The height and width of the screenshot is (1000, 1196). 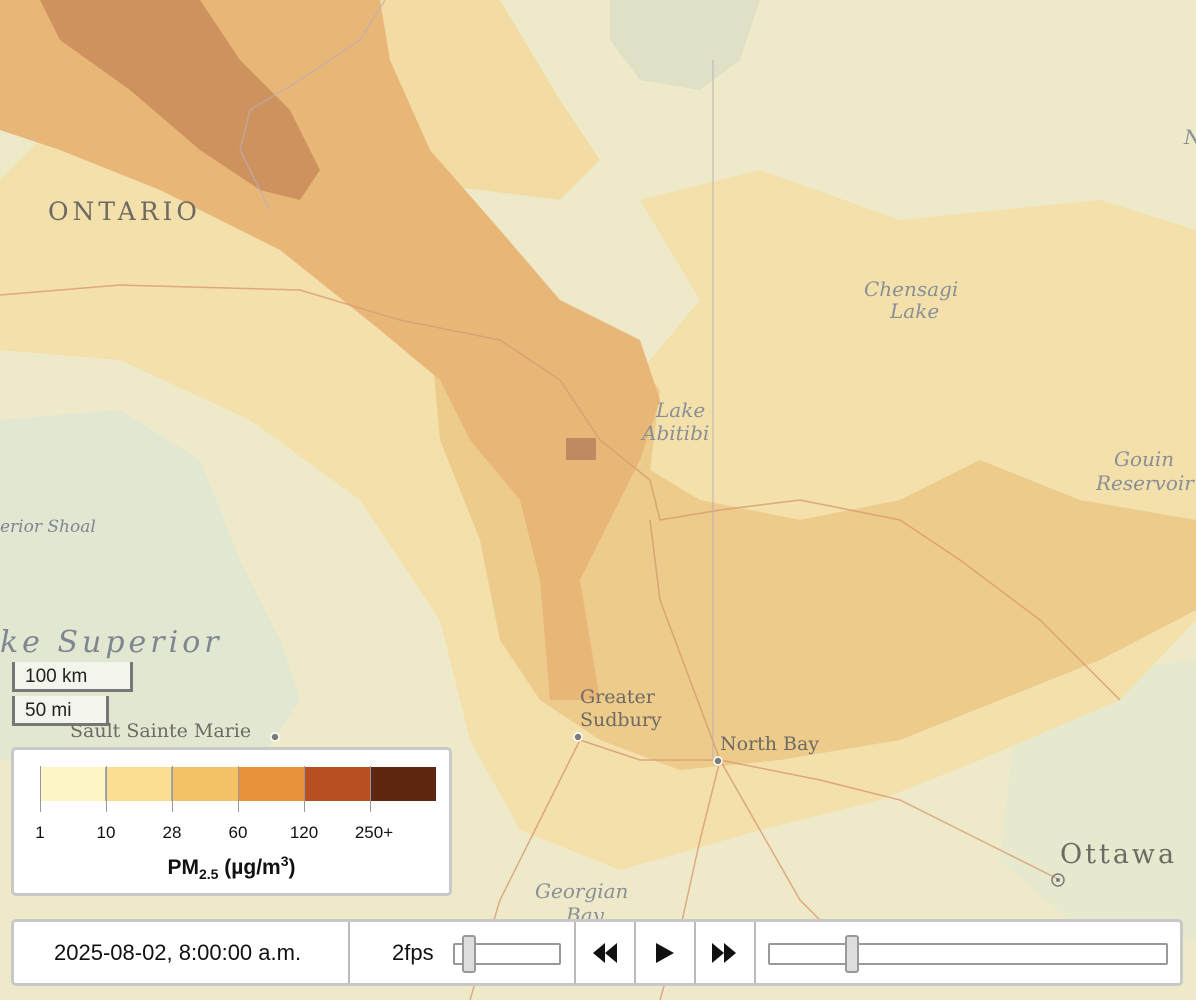 I want to click on pm25-legend: 1 10 28 60 120 250+ PM2.5 (µg/m3), so click(x=231, y=821).